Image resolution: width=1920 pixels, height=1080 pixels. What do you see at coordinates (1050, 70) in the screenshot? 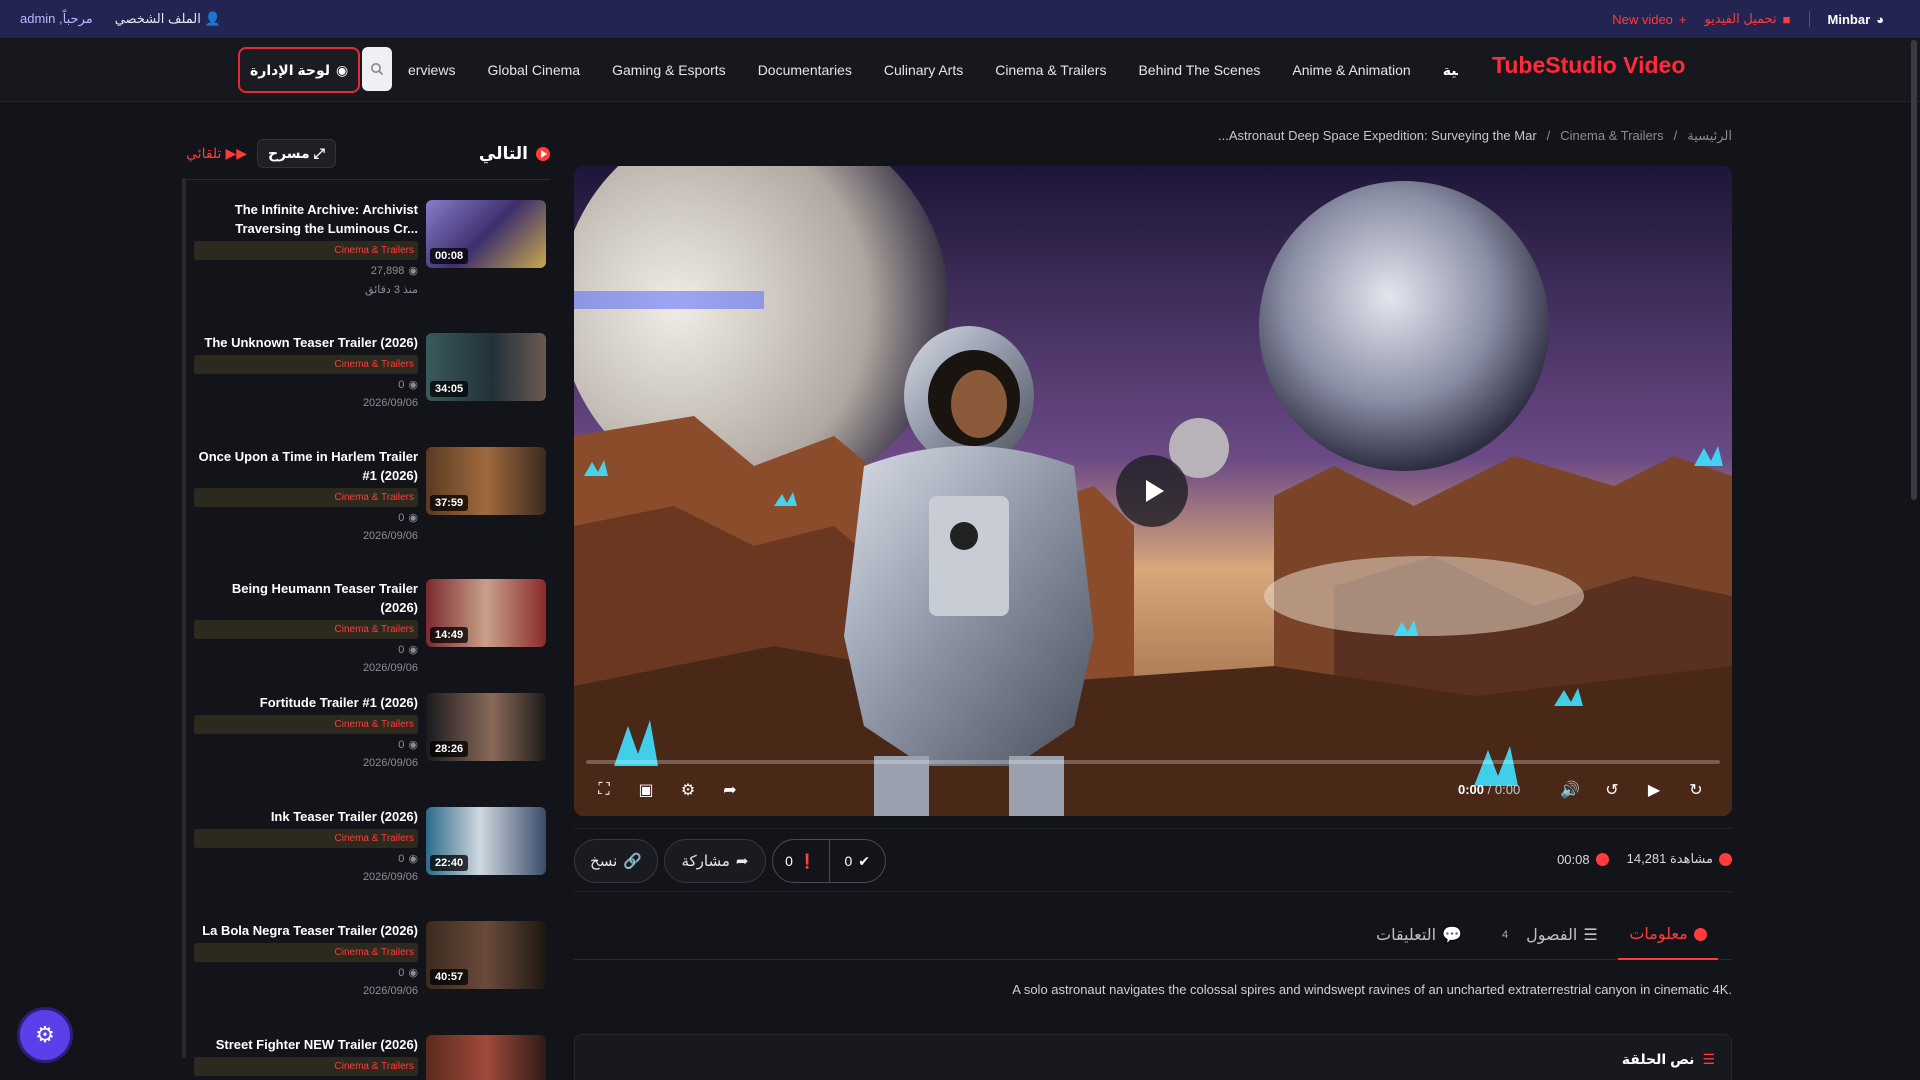
I see `nav-link: Cinema & Trailers` at bounding box center [1050, 70].